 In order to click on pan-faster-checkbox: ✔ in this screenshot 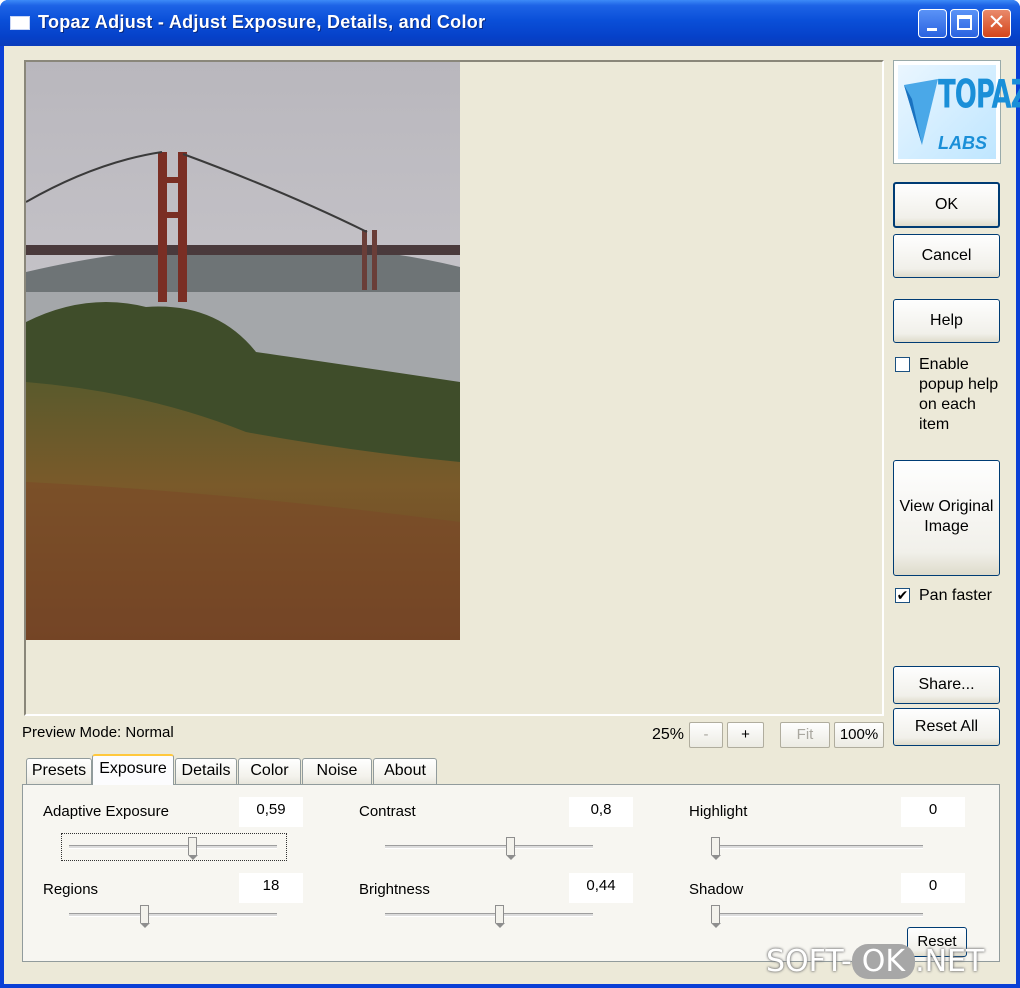, I will do `click(902, 595)`.